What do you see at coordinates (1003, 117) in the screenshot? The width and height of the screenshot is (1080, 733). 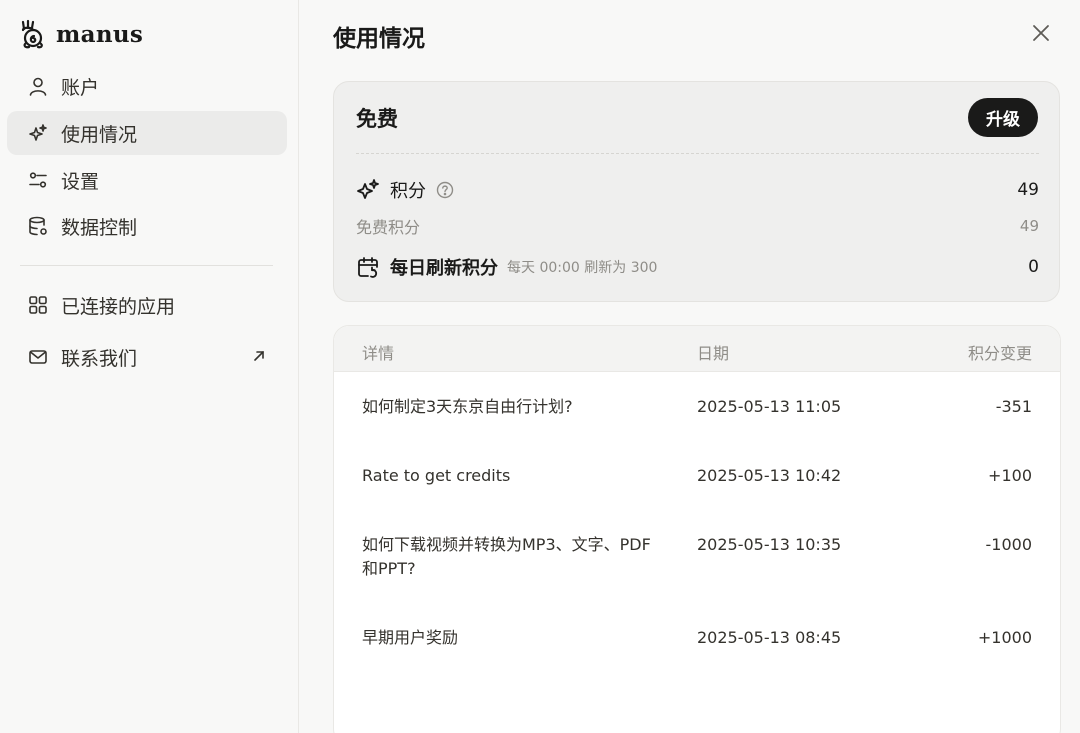 I see `upgrade-button: 升级` at bounding box center [1003, 117].